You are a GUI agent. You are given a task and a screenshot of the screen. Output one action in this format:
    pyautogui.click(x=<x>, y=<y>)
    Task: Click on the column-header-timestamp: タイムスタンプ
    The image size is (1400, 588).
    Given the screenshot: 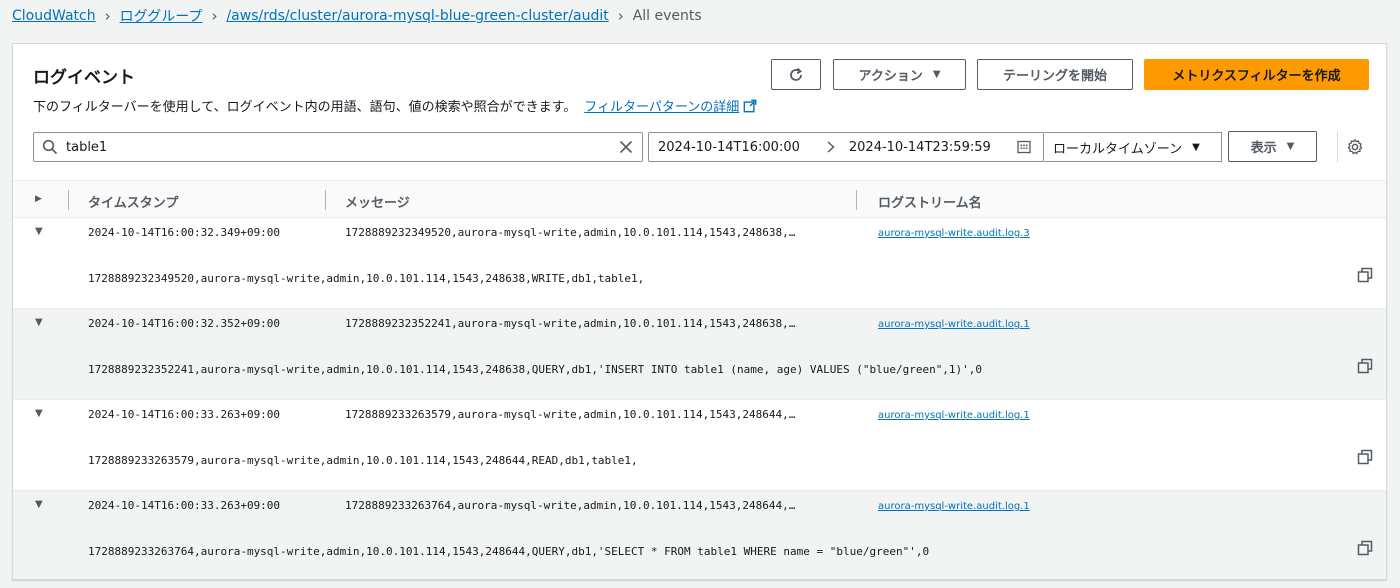 What is the action you would take?
    pyautogui.click(x=133, y=201)
    